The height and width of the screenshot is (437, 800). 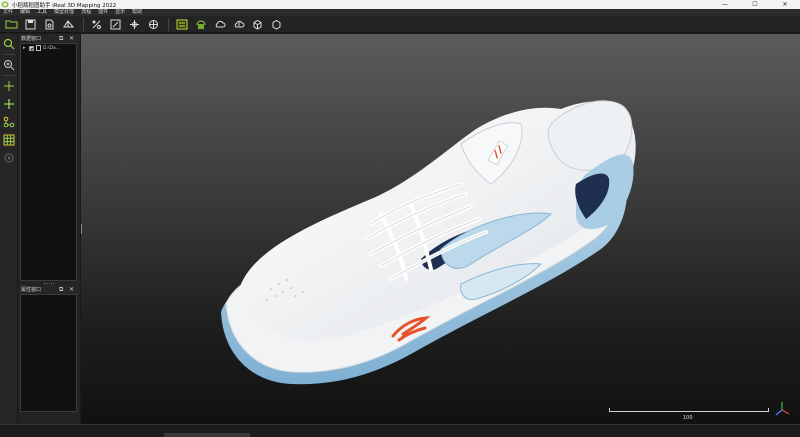 I want to click on main-toolbar, so click(x=400, y=24).